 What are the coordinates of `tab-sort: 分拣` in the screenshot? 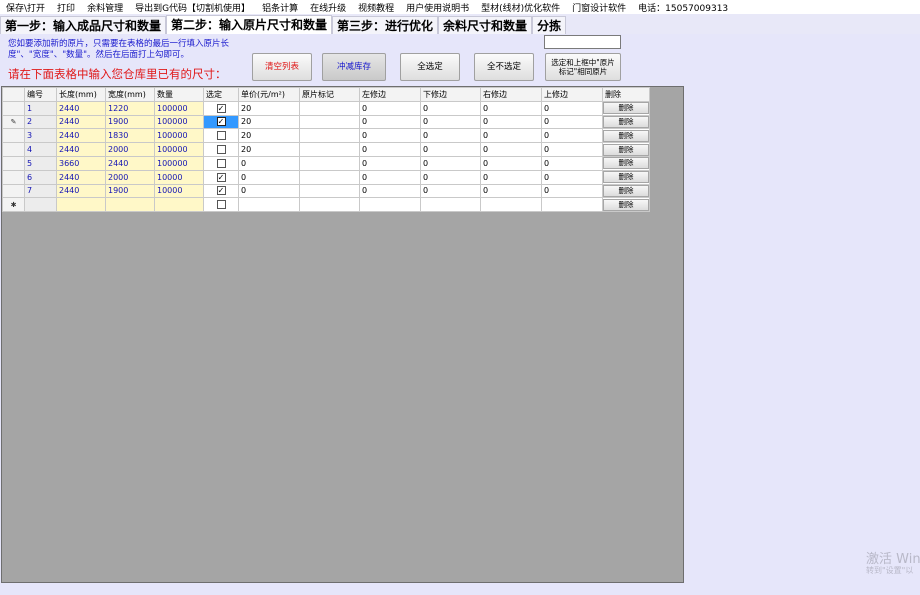 It's located at (549, 25).